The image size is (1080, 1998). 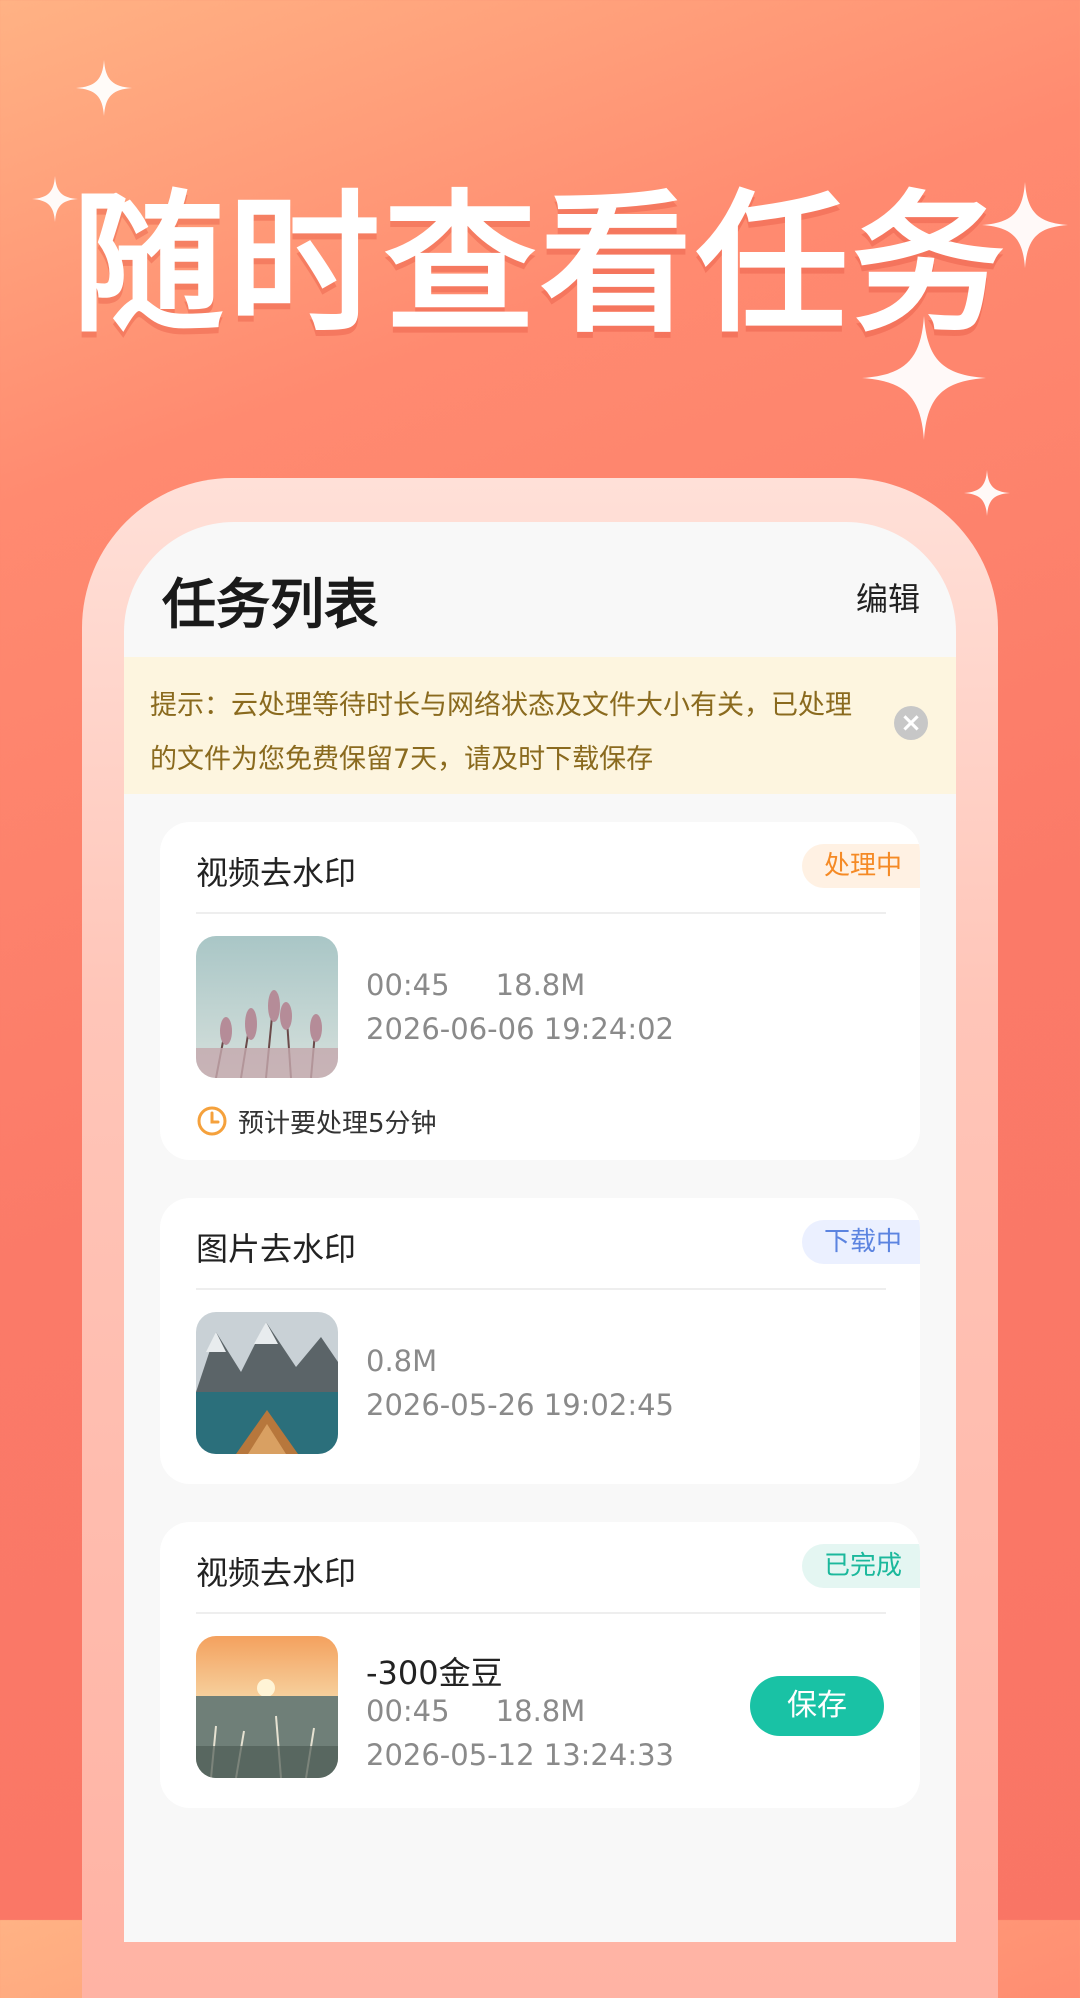 I want to click on reeds-photo-thumbnail, so click(x=267, y=1007).